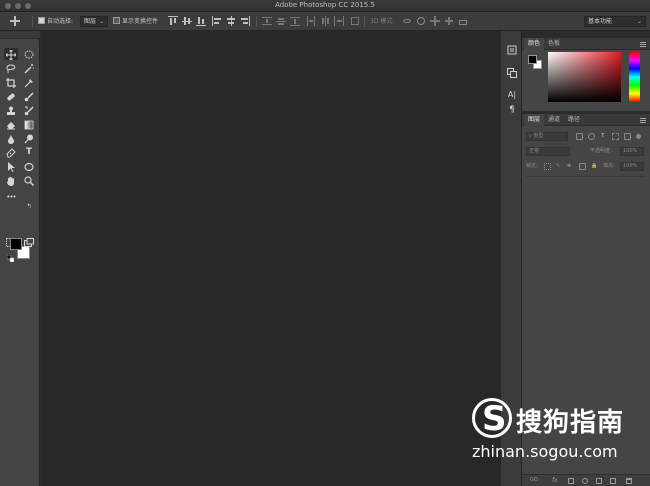  I want to click on path-selection-tool-icon, so click(11, 166).